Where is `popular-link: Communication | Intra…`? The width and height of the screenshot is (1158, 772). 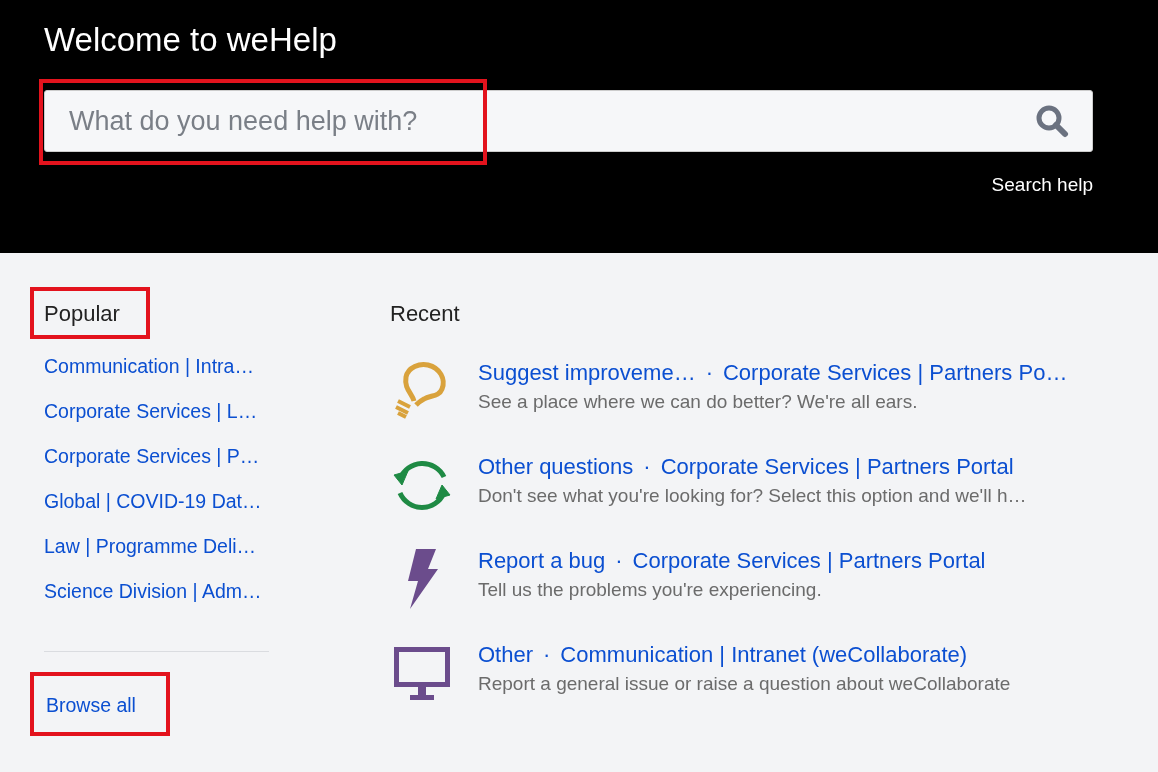
popular-link: Communication | Intra… is located at coordinates (149, 366).